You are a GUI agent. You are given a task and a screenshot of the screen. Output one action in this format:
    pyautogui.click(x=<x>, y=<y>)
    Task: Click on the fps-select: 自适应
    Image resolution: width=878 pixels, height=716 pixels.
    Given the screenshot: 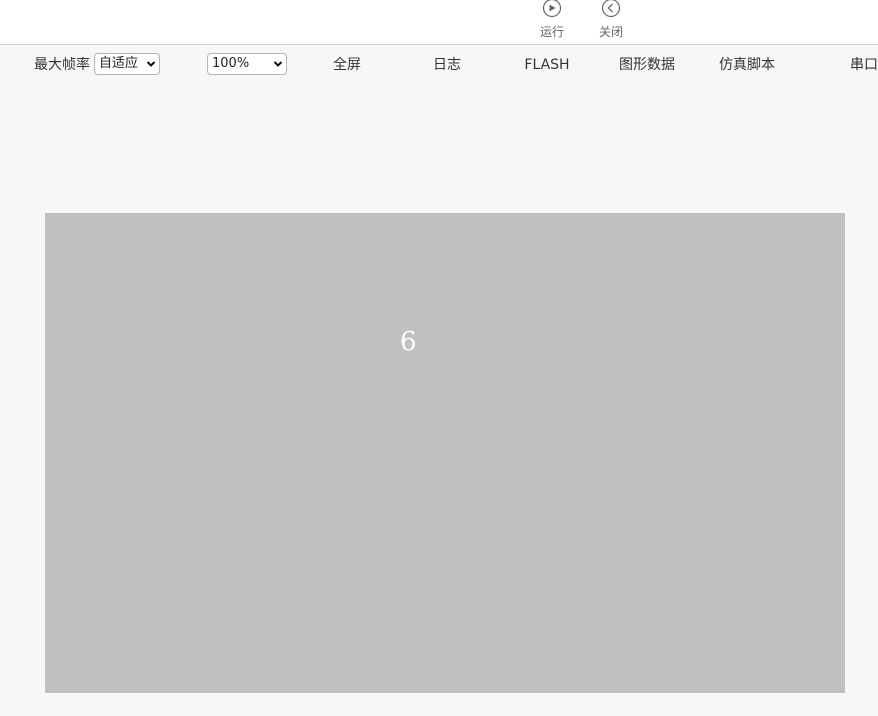 What is the action you would take?
    pyautogui.click(x=127, y=64)
    